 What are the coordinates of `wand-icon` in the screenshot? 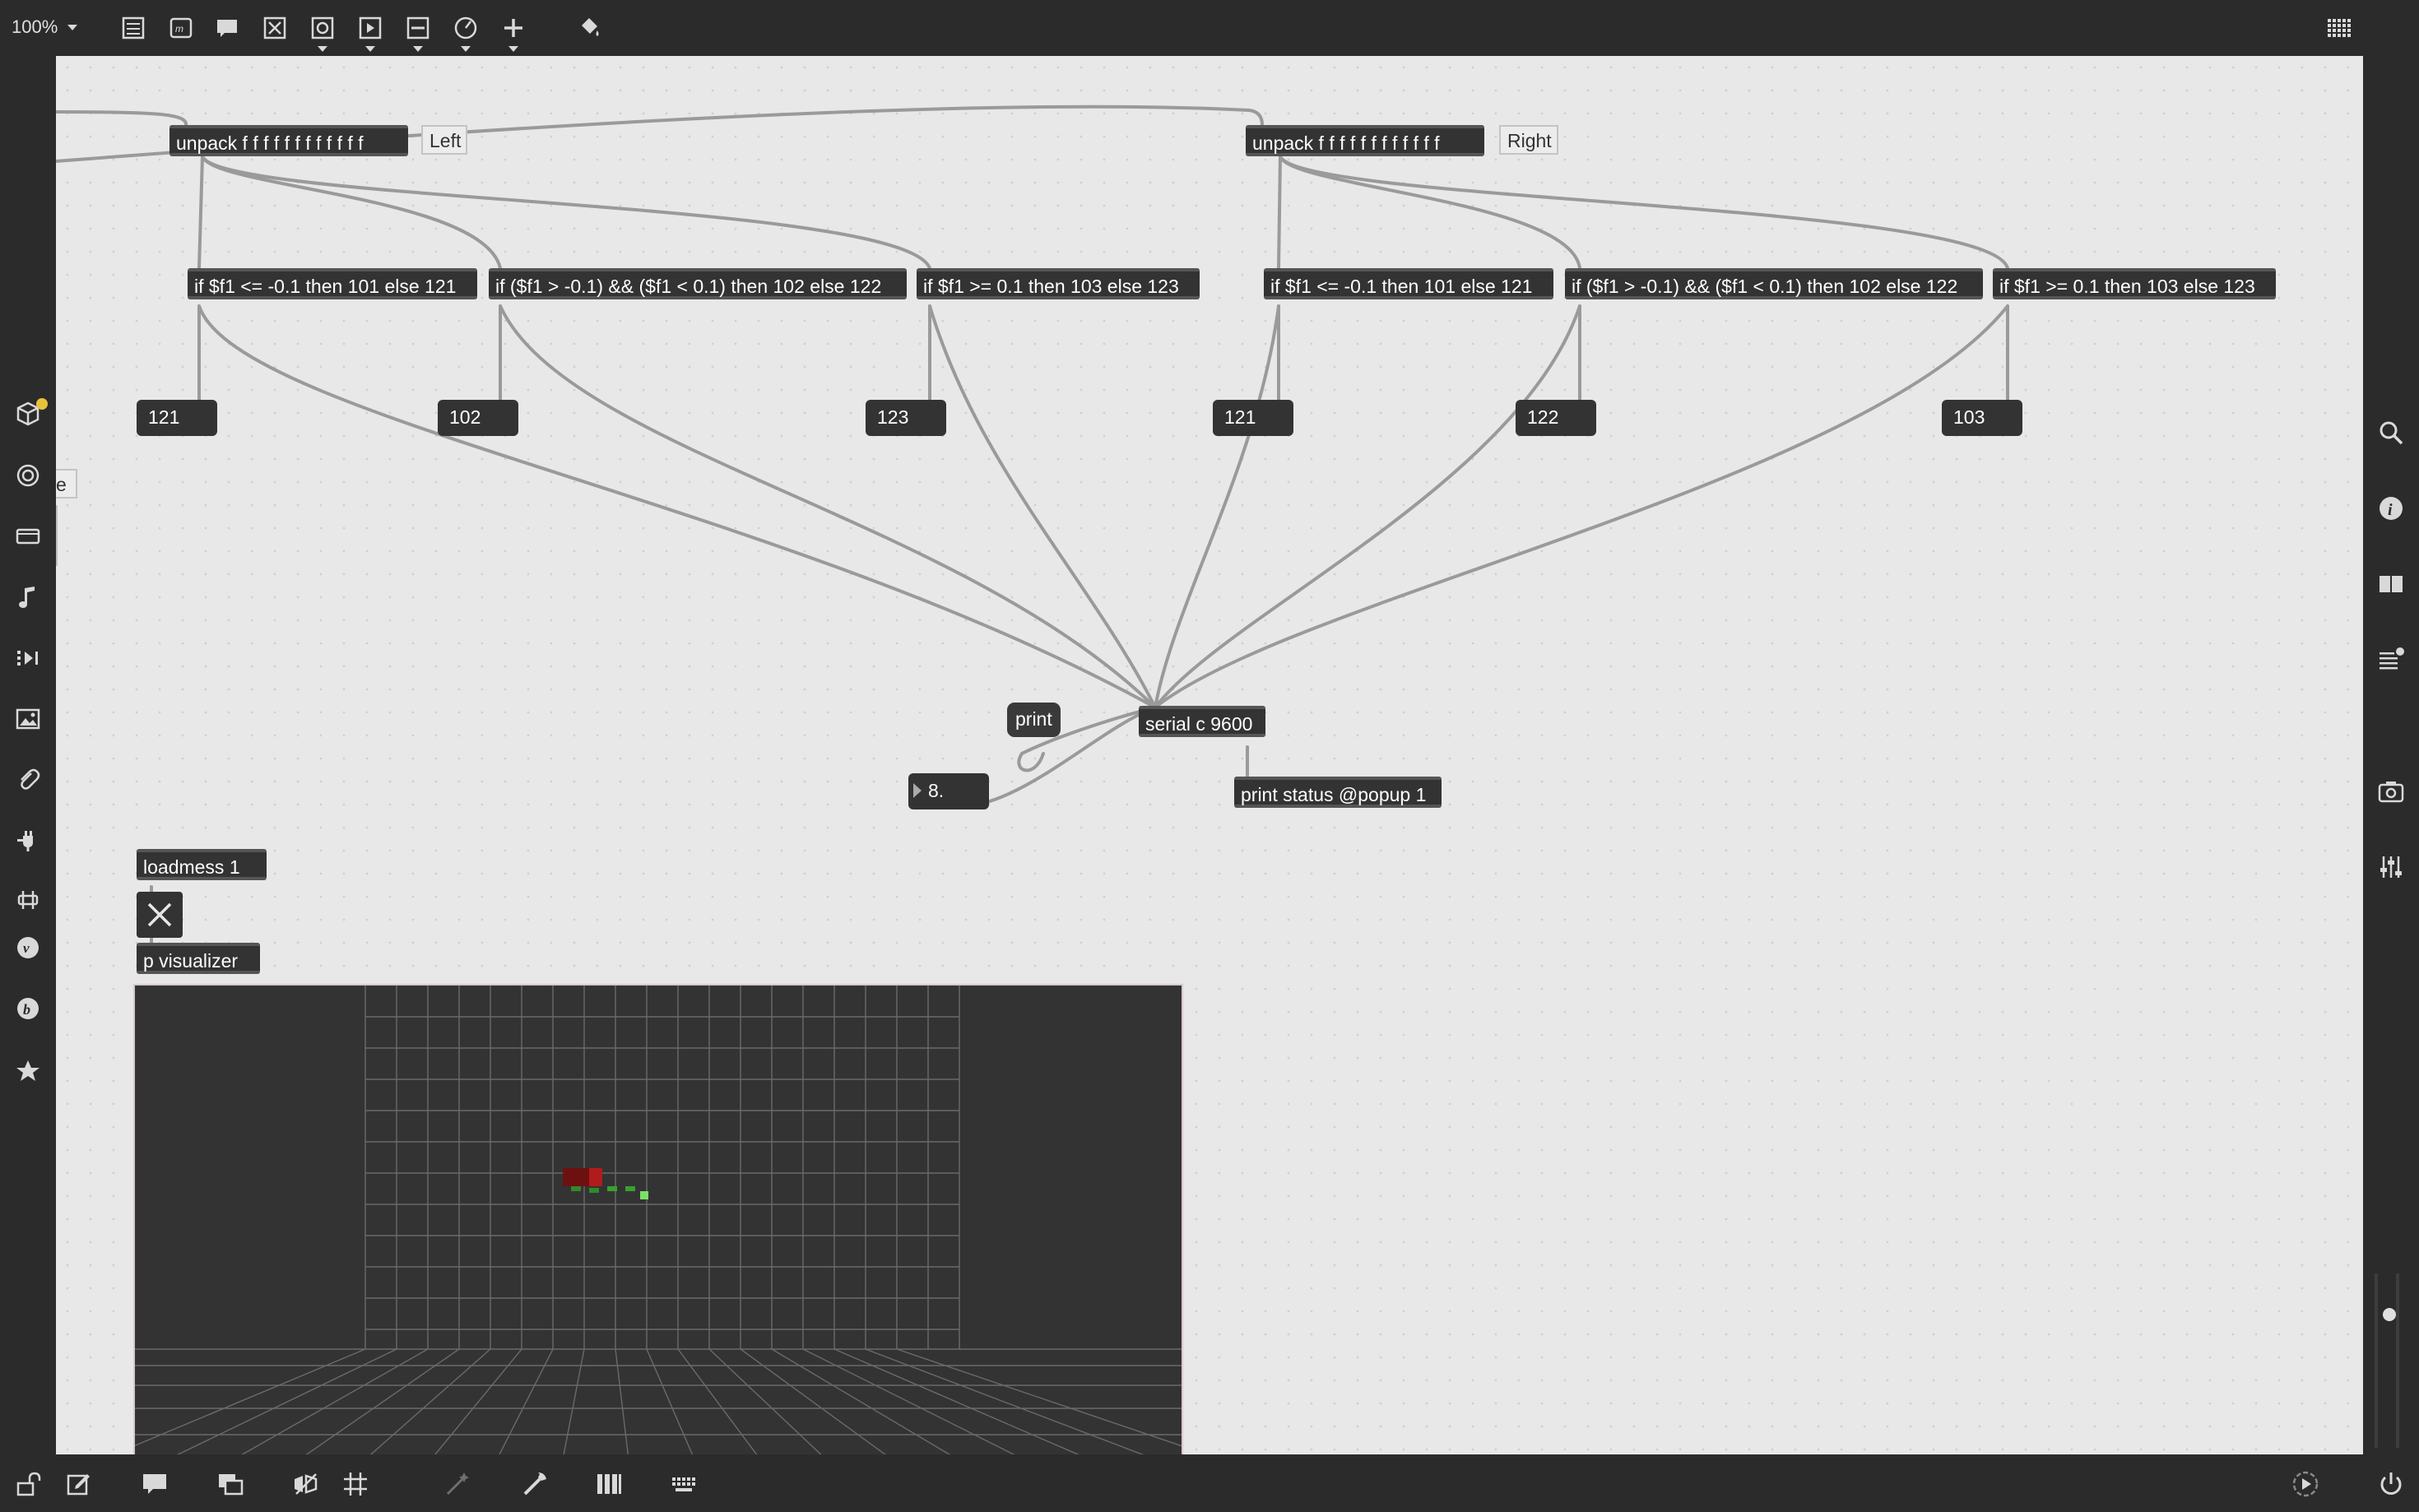 It's located at (457, 1484).